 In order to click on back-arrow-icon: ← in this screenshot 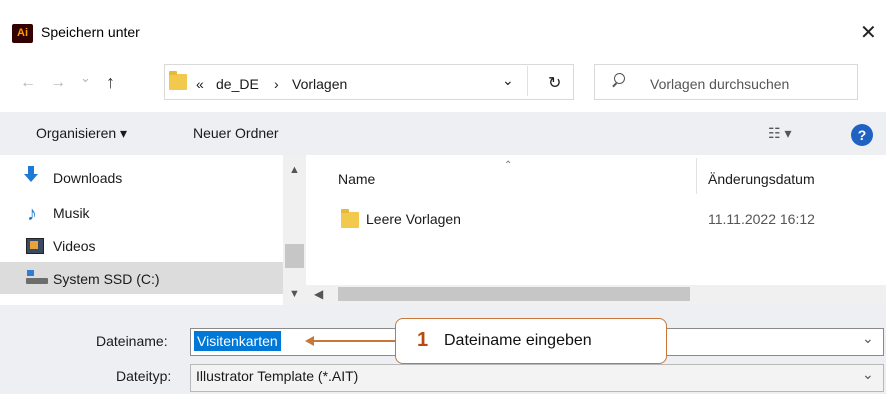, I will do `click(28, 83)`.